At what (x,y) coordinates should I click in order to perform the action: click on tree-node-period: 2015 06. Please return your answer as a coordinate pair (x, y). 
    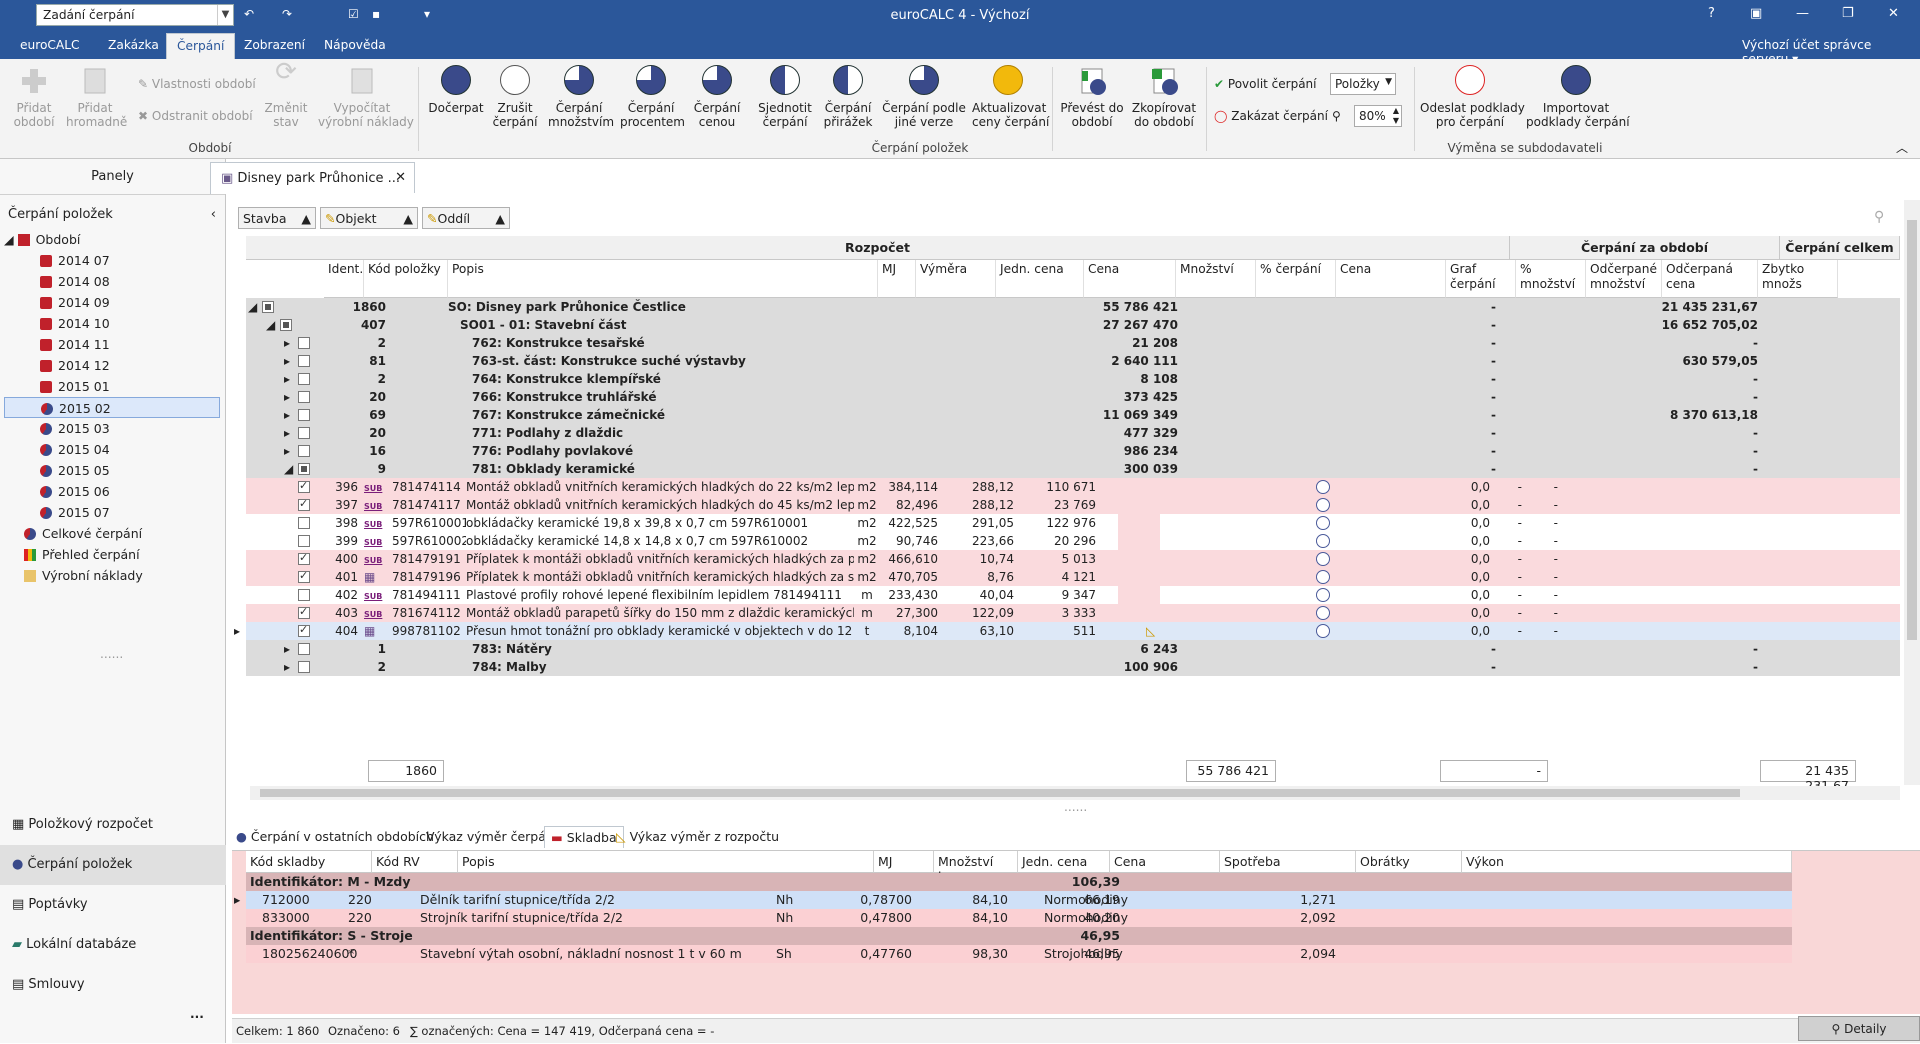
    Looking at the image, I should click on (112, 491).